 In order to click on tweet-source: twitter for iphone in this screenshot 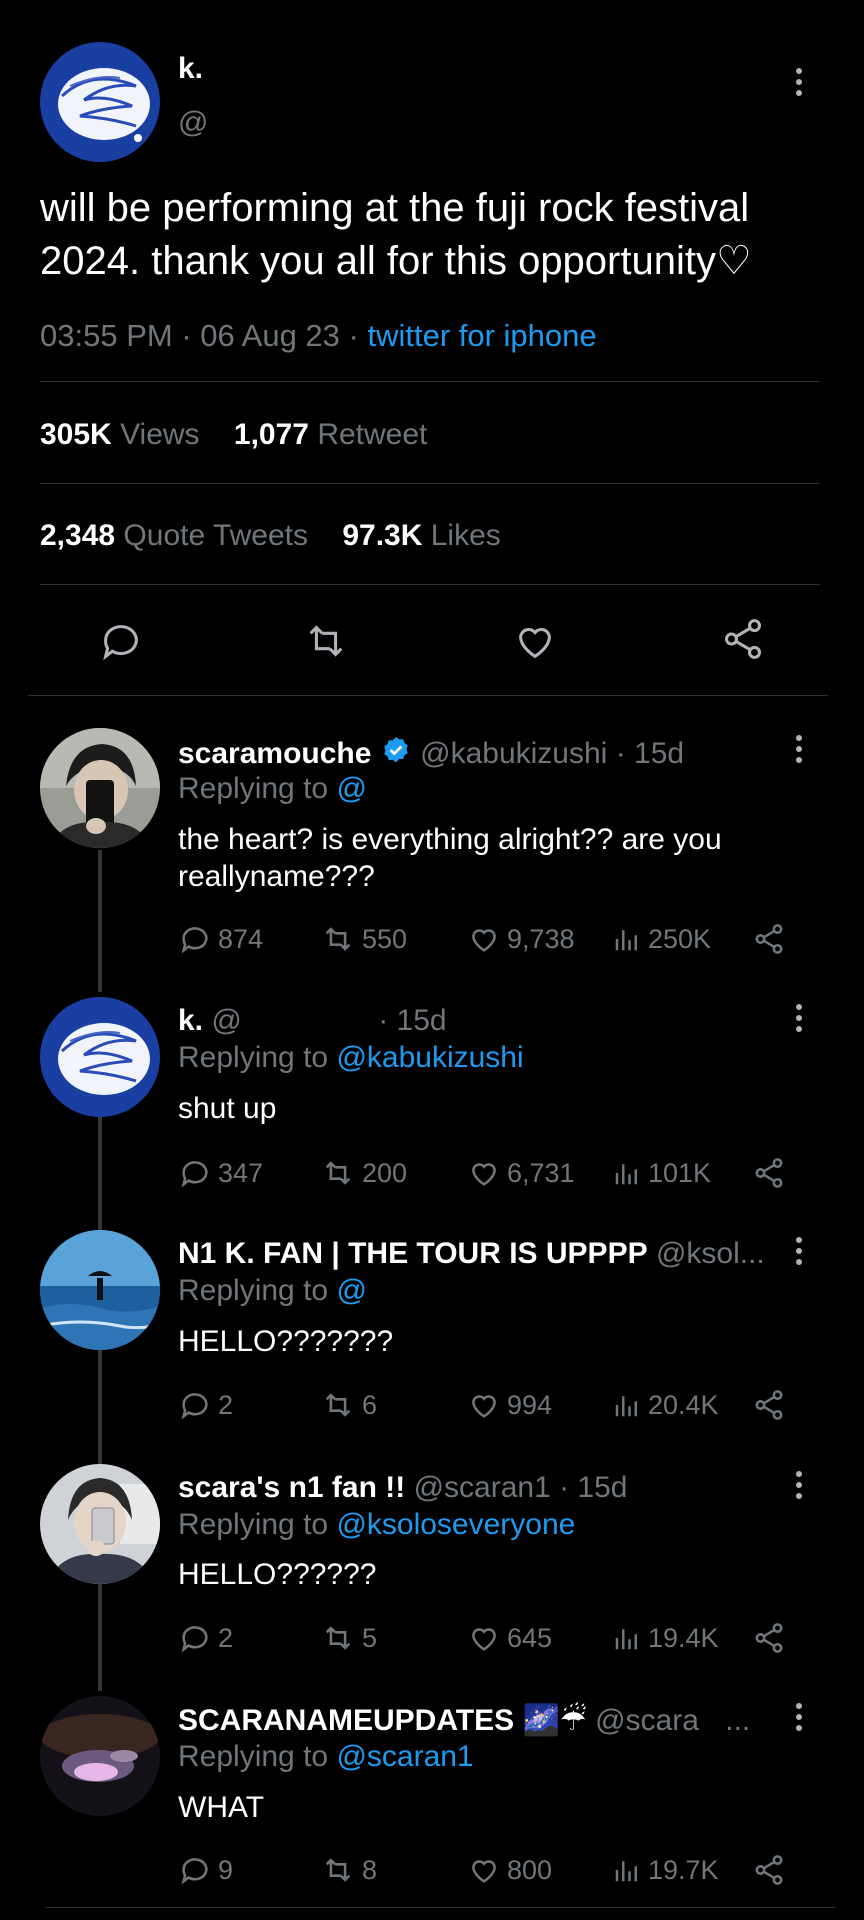, I will do `click(481, 335)`.